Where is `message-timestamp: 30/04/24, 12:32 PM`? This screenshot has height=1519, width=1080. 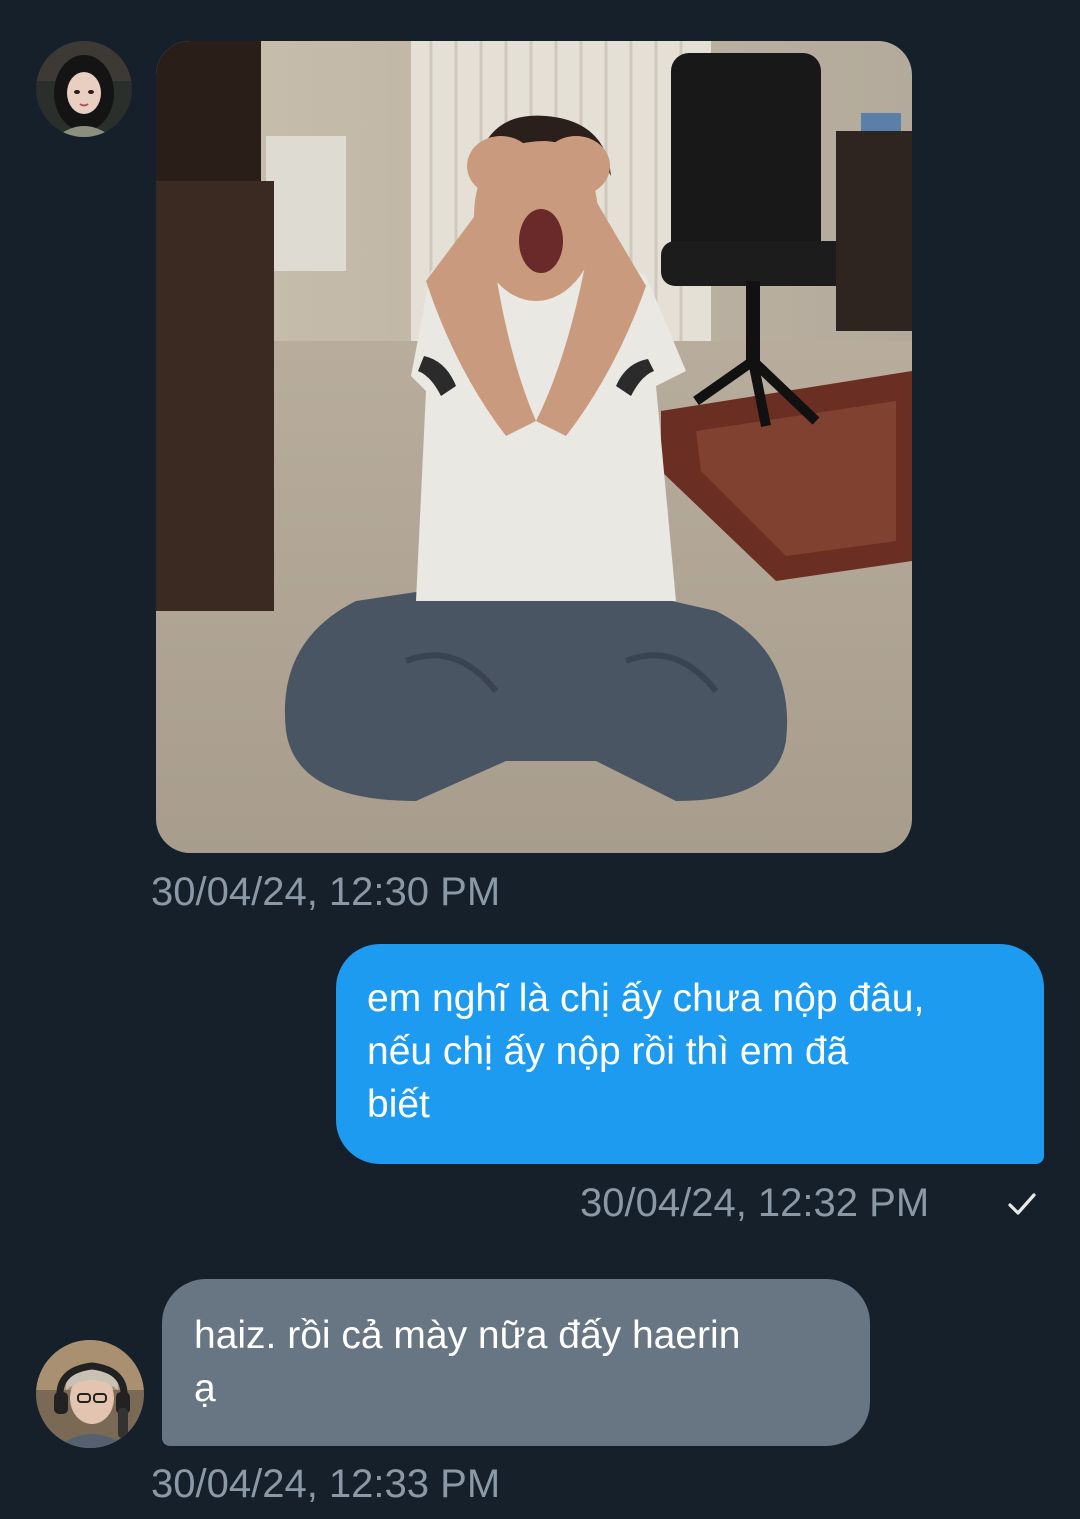 message-timestamp: 30/04/24, 12:32 PM is located at coordinates (755, 1203).